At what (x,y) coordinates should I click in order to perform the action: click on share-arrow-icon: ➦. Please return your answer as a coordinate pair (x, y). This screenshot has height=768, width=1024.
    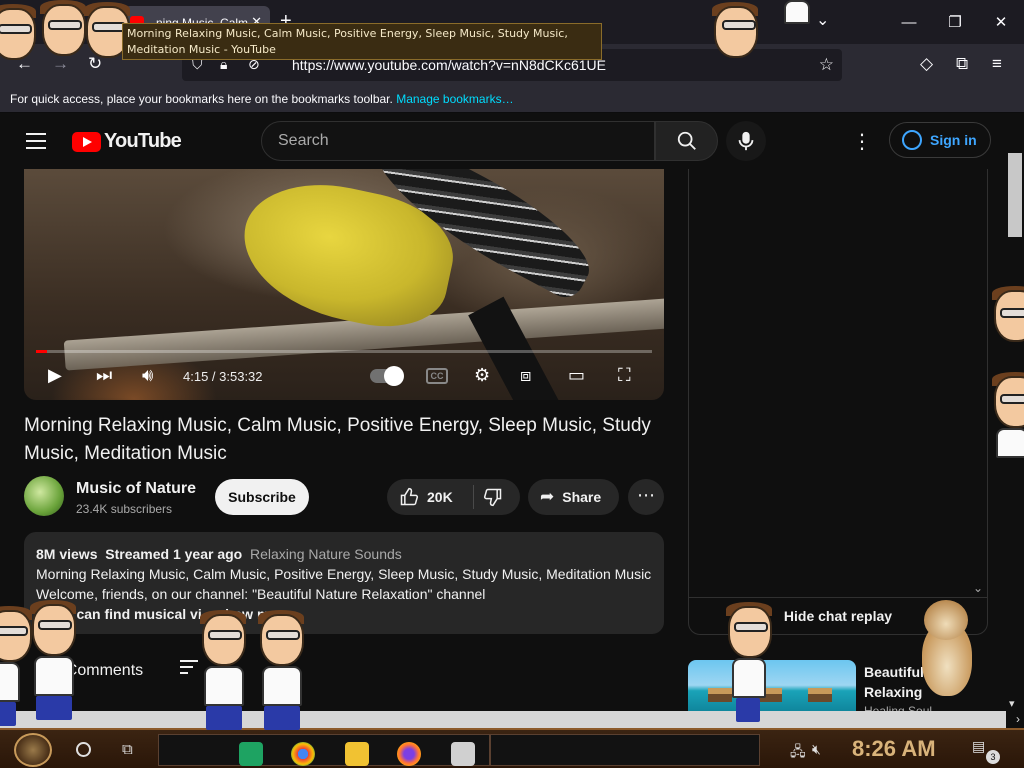
    Looking at the image, I should click on (547, 496).